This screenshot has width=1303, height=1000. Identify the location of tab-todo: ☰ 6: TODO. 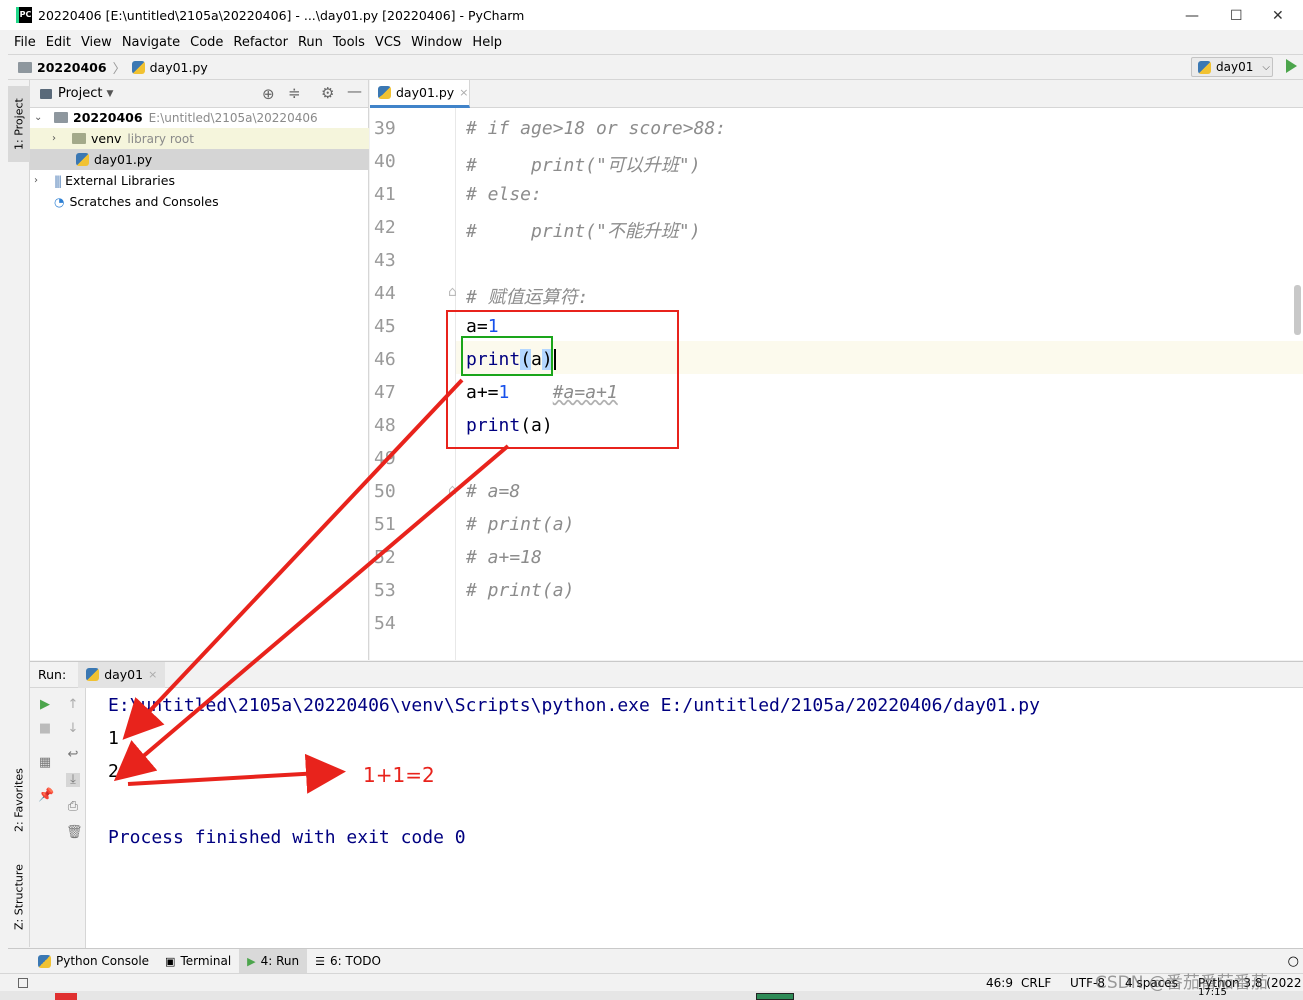
(348, 961).